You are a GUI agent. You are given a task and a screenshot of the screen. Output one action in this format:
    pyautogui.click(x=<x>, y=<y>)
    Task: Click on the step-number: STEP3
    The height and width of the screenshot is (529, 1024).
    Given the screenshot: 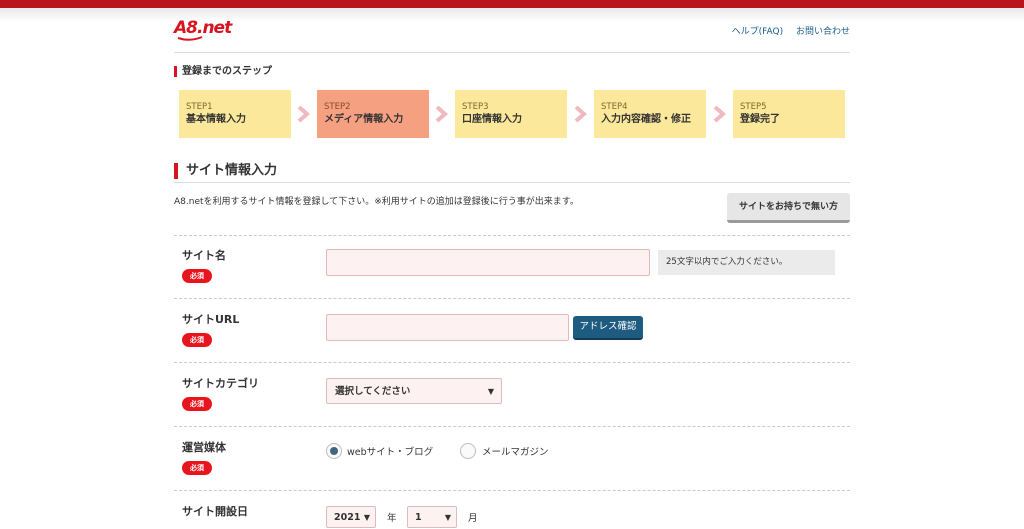 What is the action you would take?
    pyautogui.click(x=475, y=107)
    